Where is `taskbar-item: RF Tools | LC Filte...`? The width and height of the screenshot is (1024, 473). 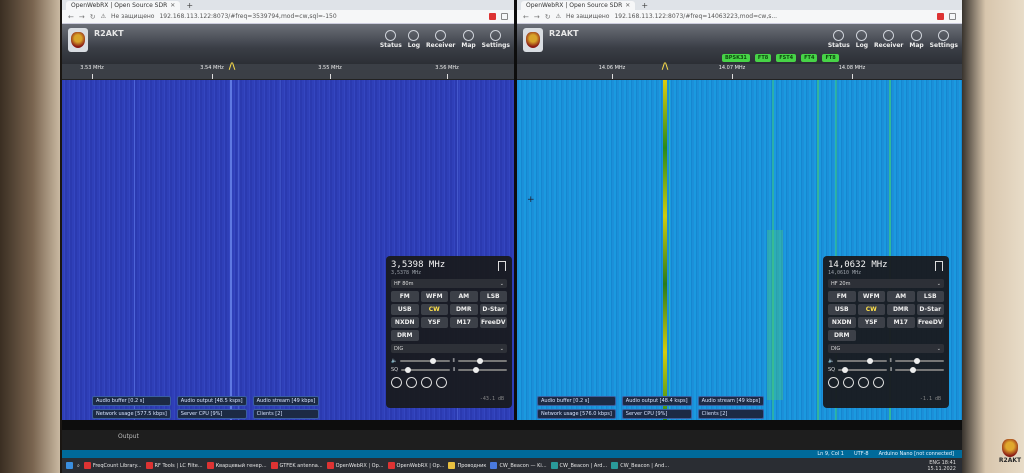
taskbar-item: RF Tools | LC Filte... is located at coordinates (174, 465).